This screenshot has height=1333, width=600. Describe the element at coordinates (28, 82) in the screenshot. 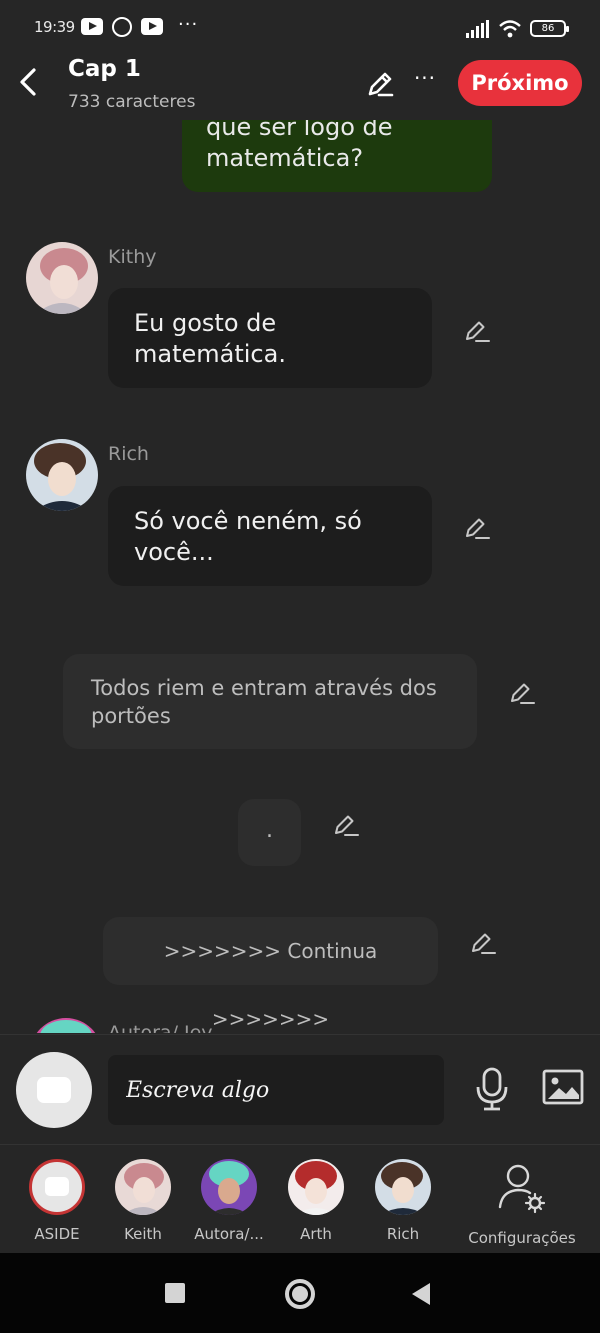

I see `back-arrow-icon` at that location.